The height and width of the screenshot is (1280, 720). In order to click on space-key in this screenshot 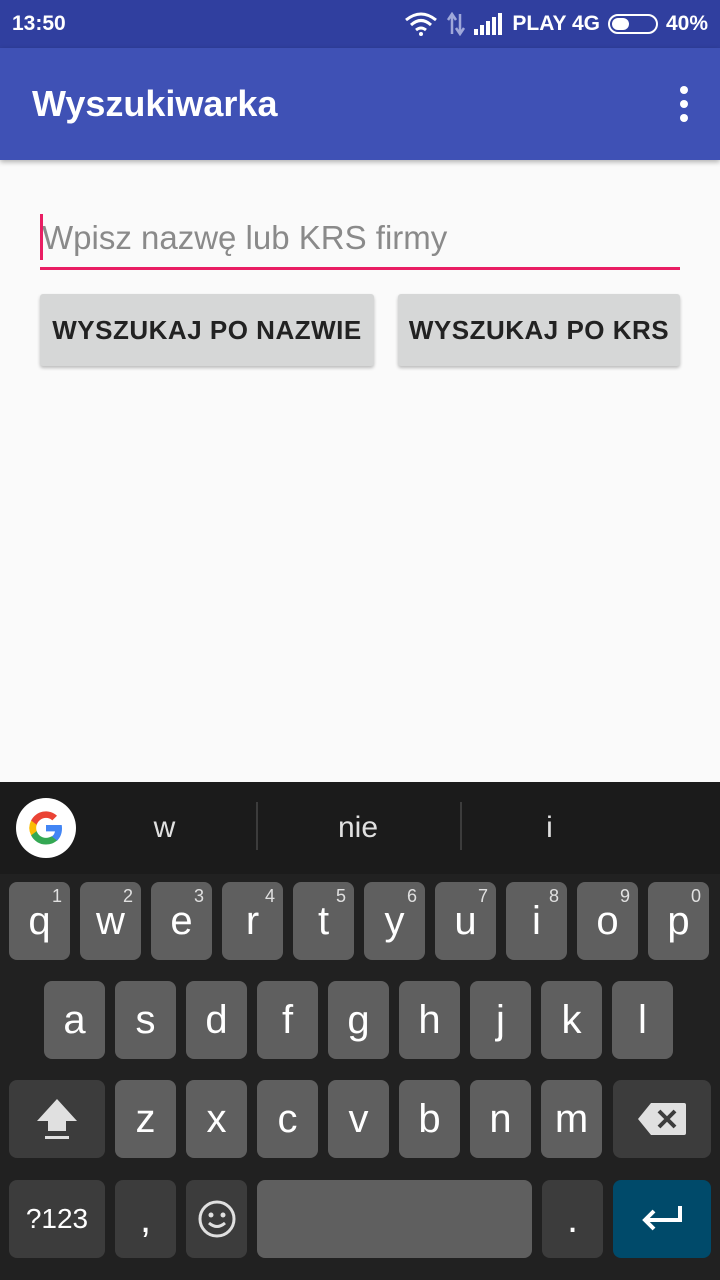, I will do `click(394, 1219)`.